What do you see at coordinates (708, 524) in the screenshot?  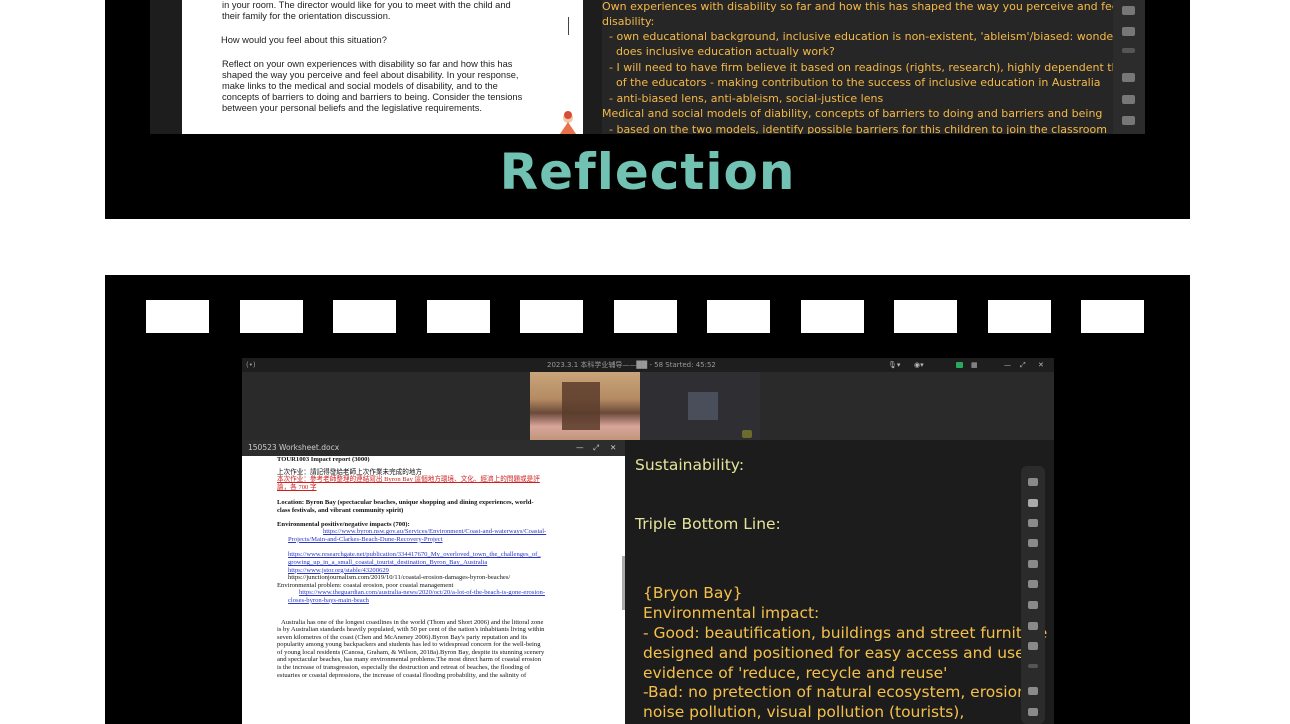 I see `notes-heading: Triple Bottom Line:` at bounding box center [708, 524].